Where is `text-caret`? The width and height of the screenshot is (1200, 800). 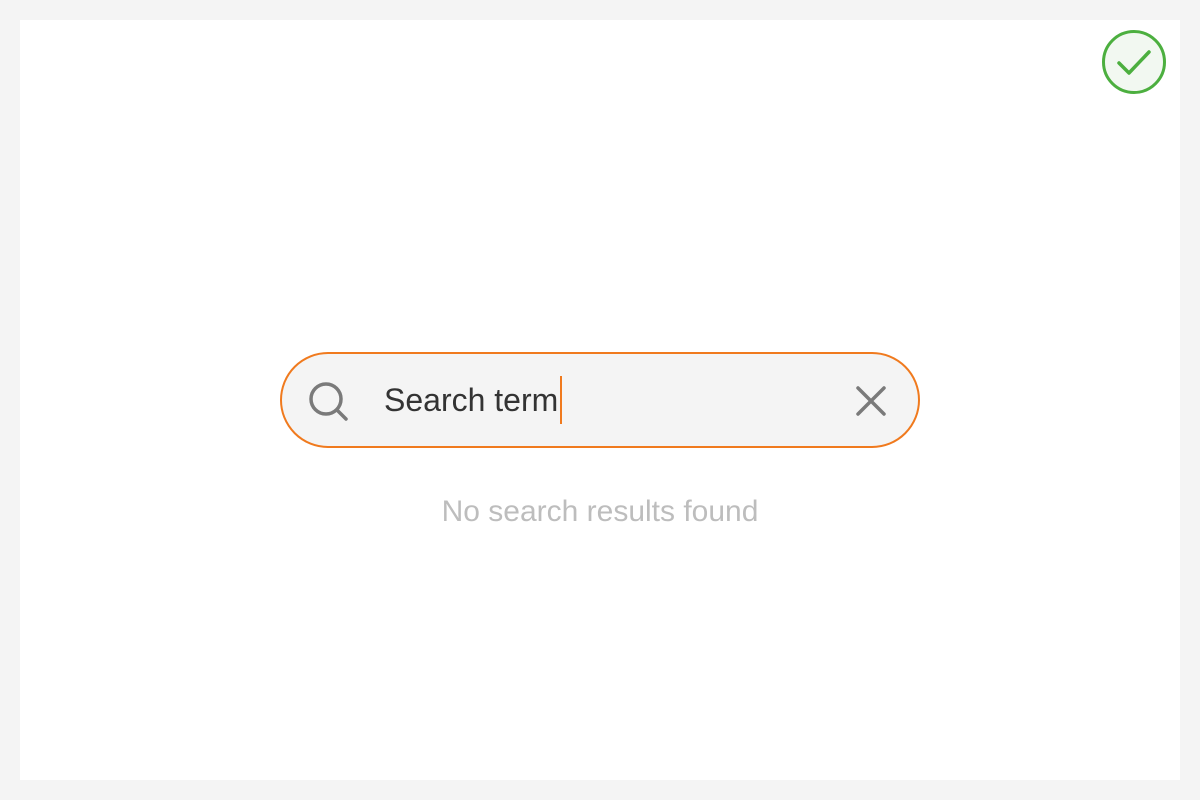 text-caret is located at coordinates (561, 400).